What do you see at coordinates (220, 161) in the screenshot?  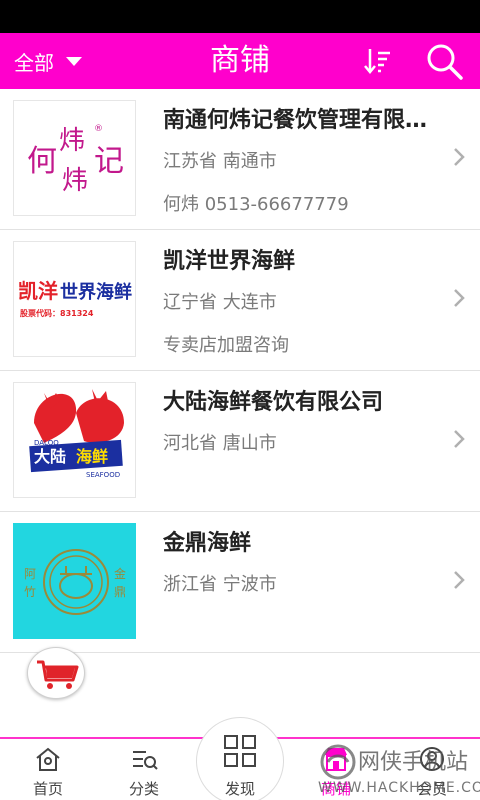 I see `shop-region: 江苏省 南通市` at bounding box center [220, 161].